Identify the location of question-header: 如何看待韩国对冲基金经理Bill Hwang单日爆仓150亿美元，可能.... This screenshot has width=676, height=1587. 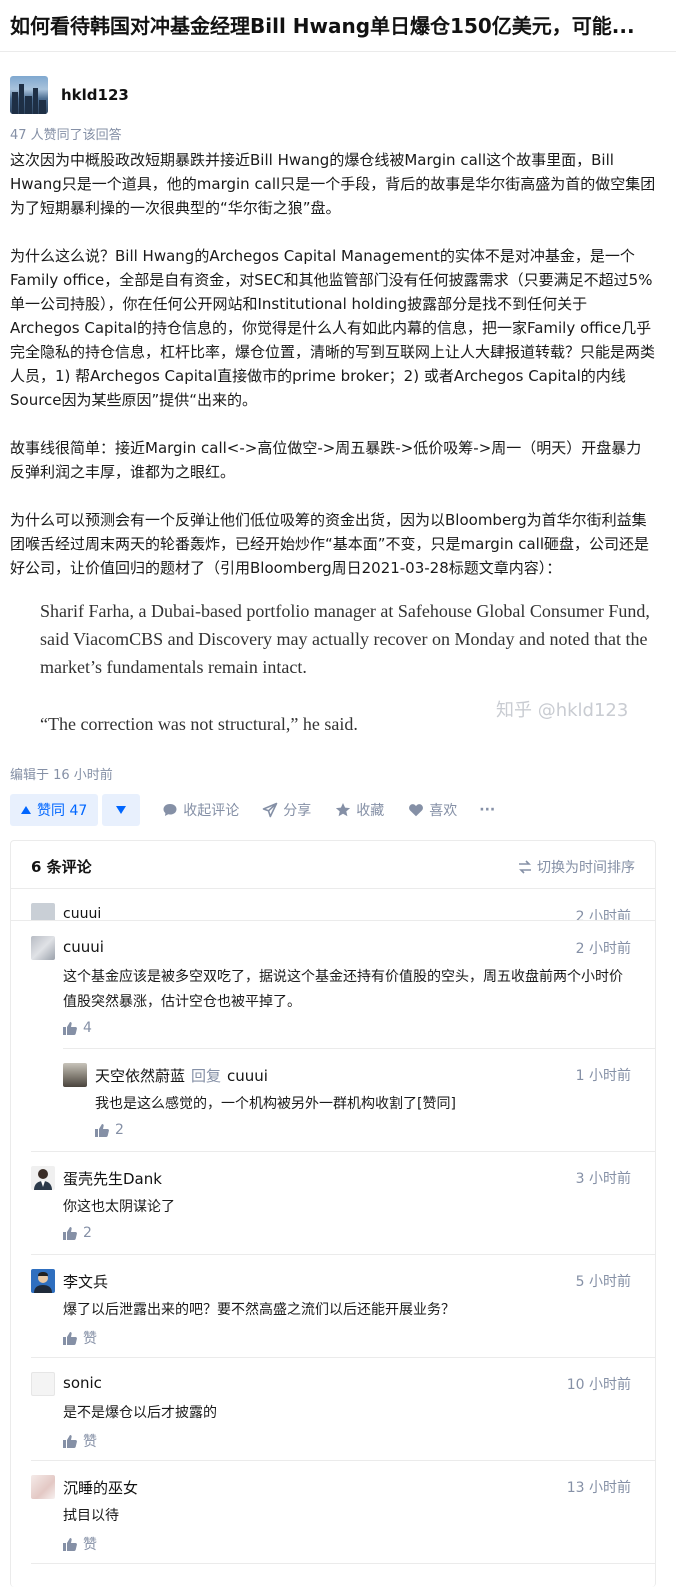
(338, 26).